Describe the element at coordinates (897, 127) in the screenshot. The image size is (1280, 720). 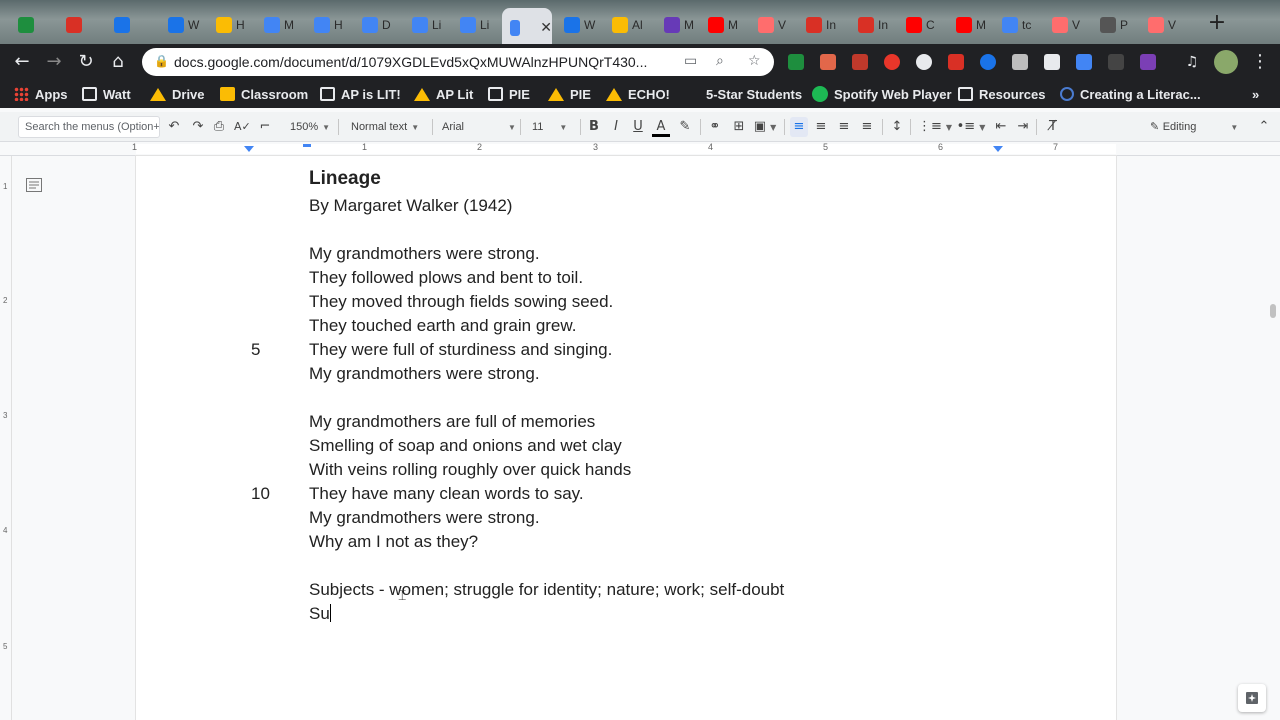
I see `line-spacing-icon: ↕` at that location.